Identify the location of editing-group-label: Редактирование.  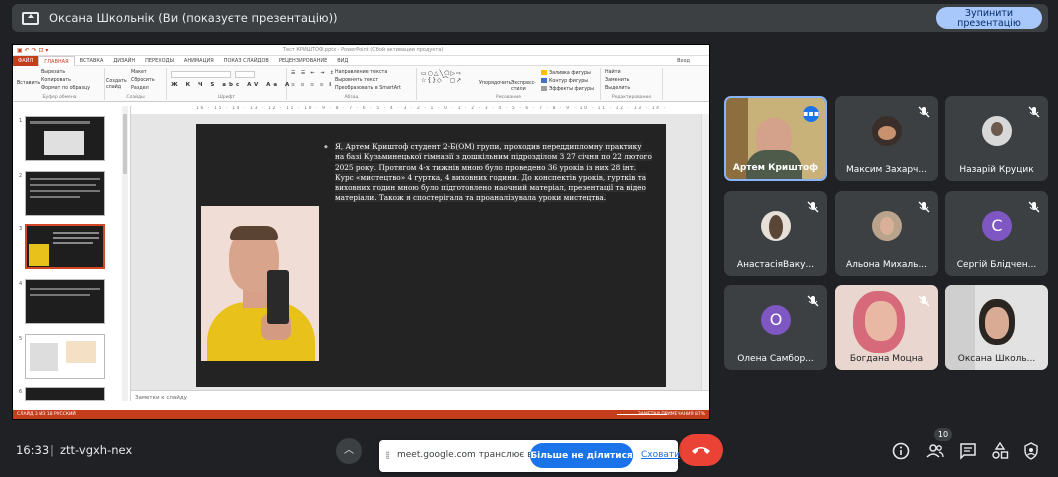
(631, 97).